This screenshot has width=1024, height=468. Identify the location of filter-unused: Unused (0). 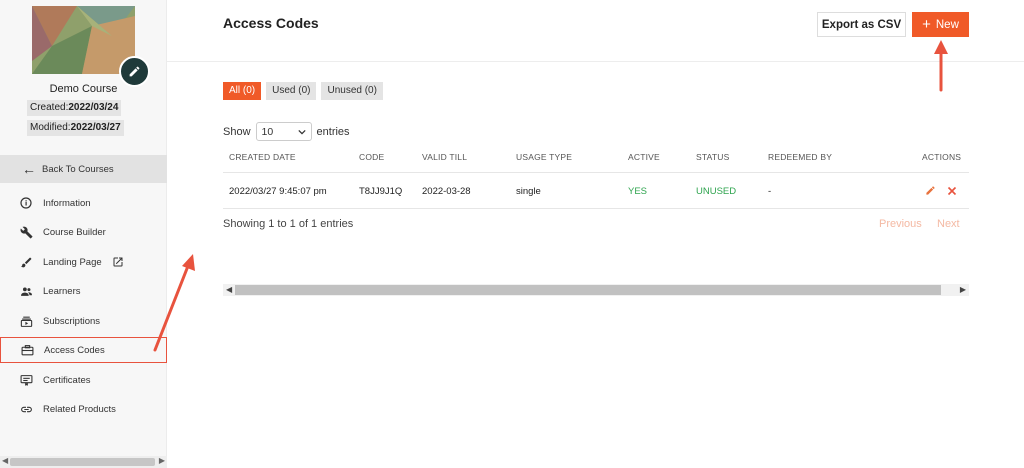
(352, 91).